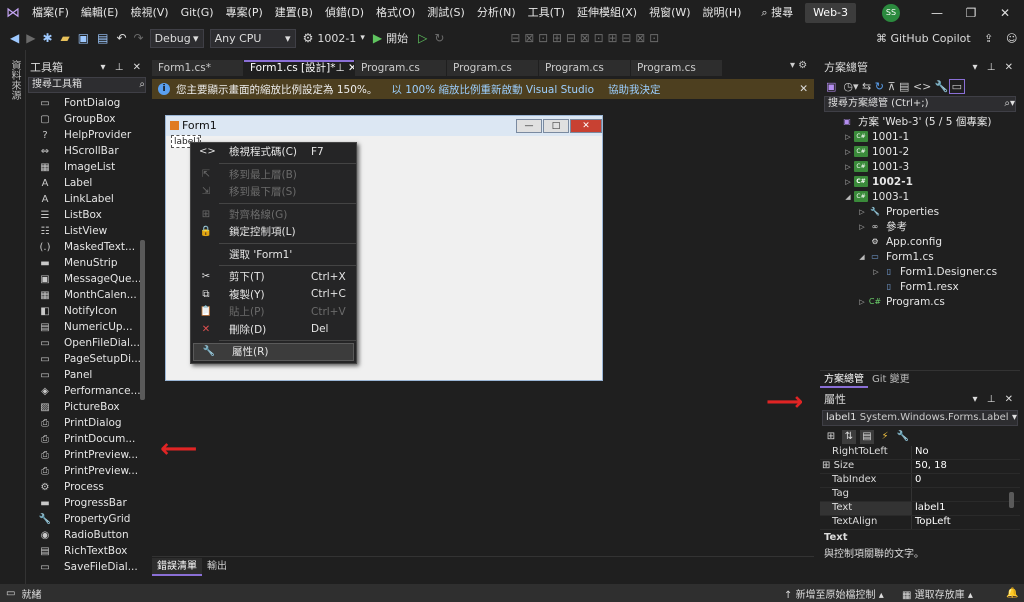 This screenshot has height=602, width=1024. Describe the element at coordinates (891, 13) in the screenshot. I see `avatar: SS` at that location.